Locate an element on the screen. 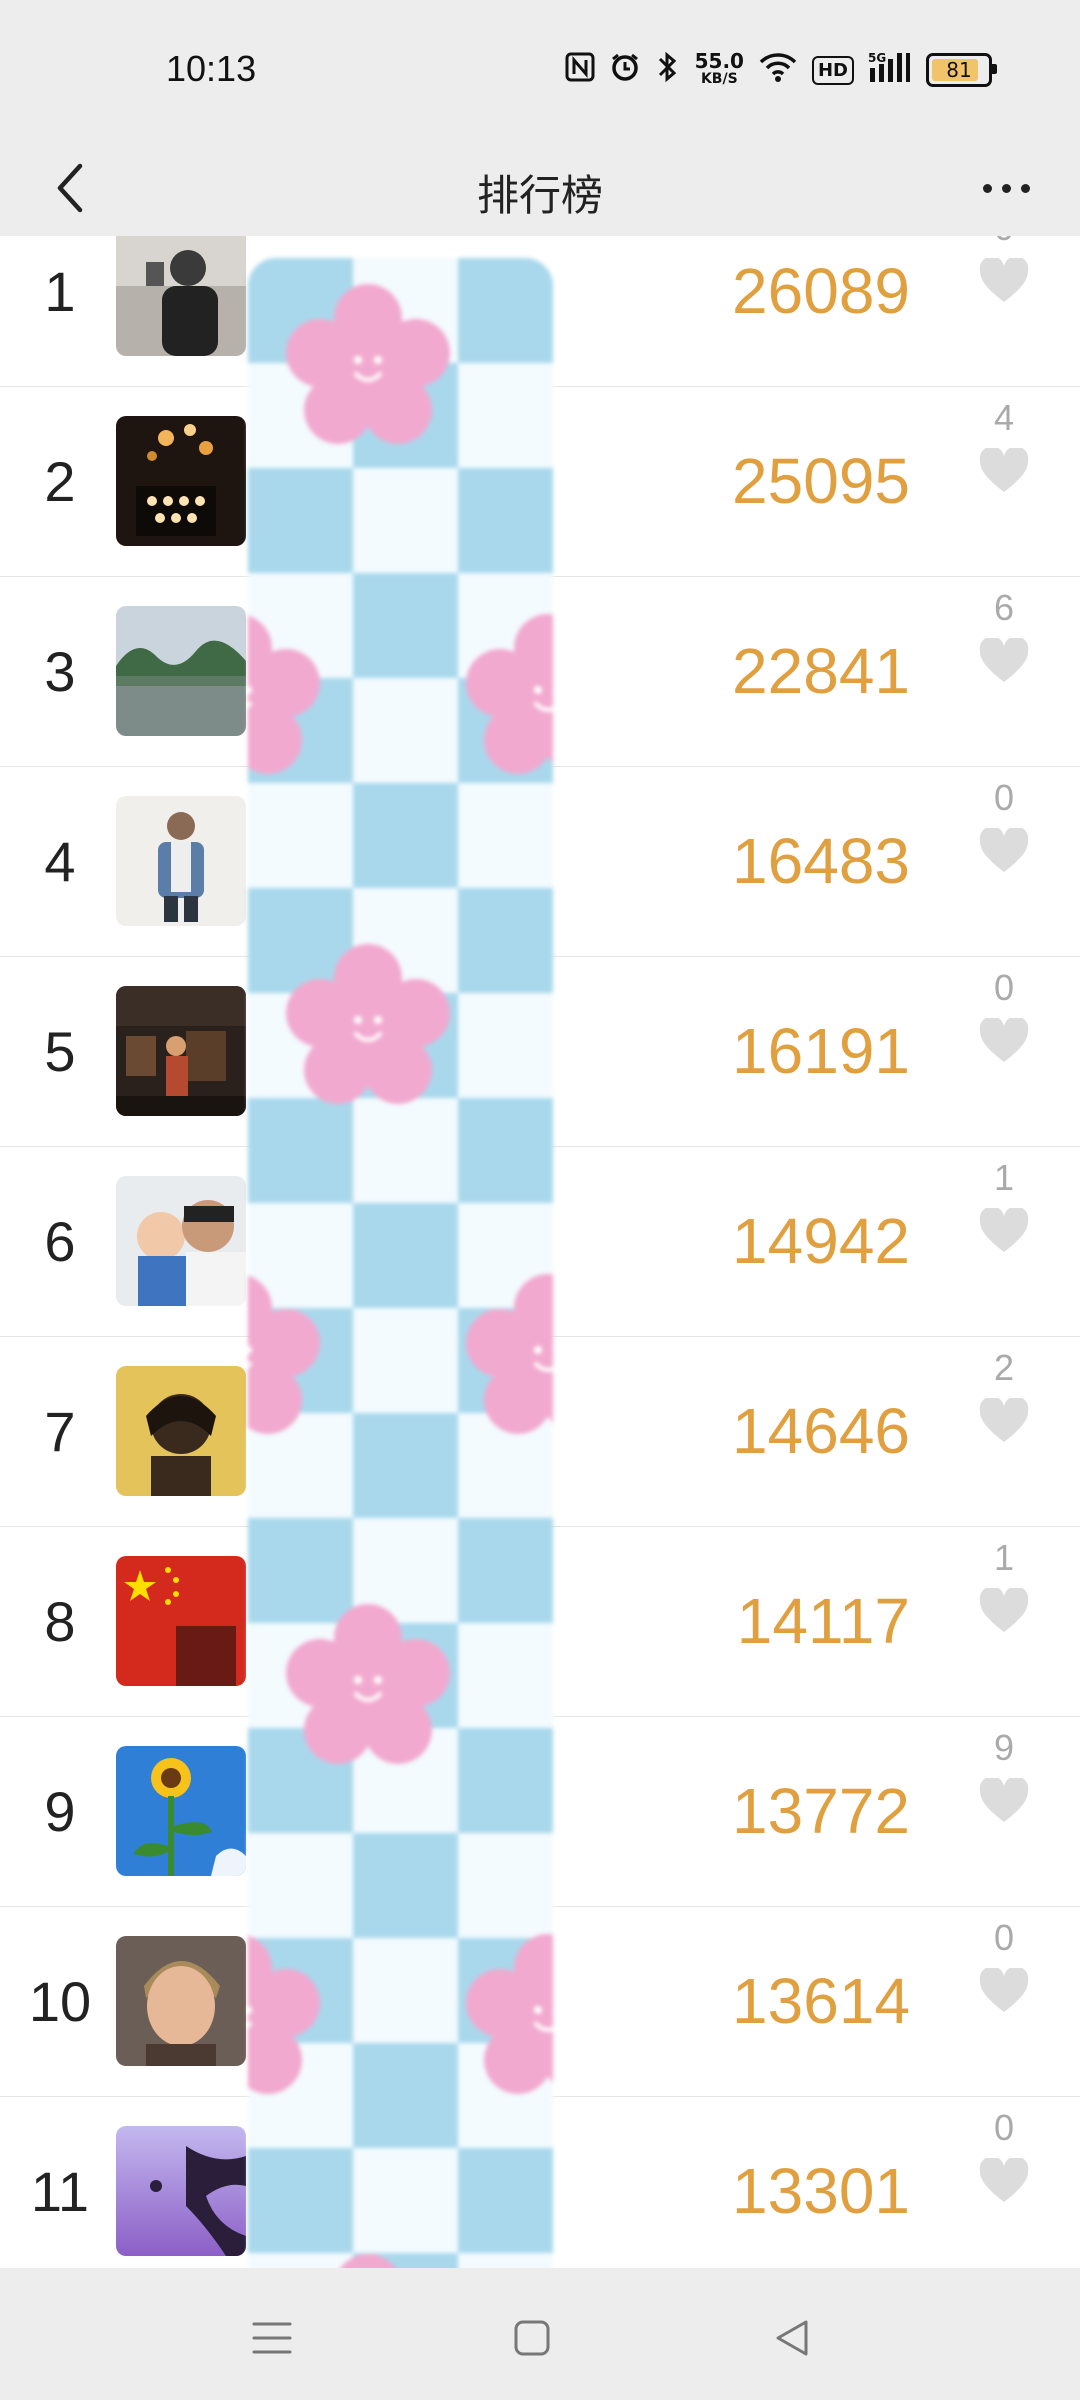 This screenshot has height=2400, width=1080. hd-badge: HD is located at coordinates (832, 70).